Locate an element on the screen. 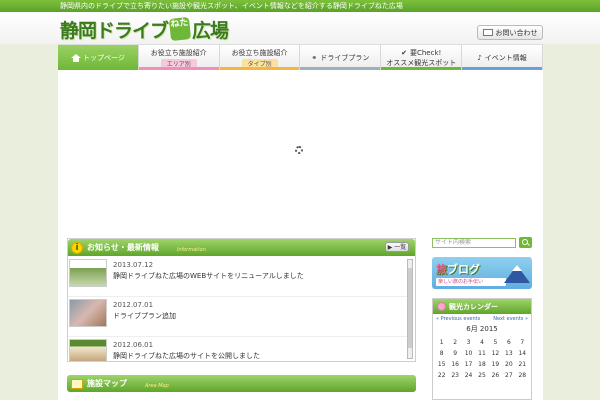  header: 静岡ドライブ ねた 広場 お問い合わせ is located at coordinates (300, 28).